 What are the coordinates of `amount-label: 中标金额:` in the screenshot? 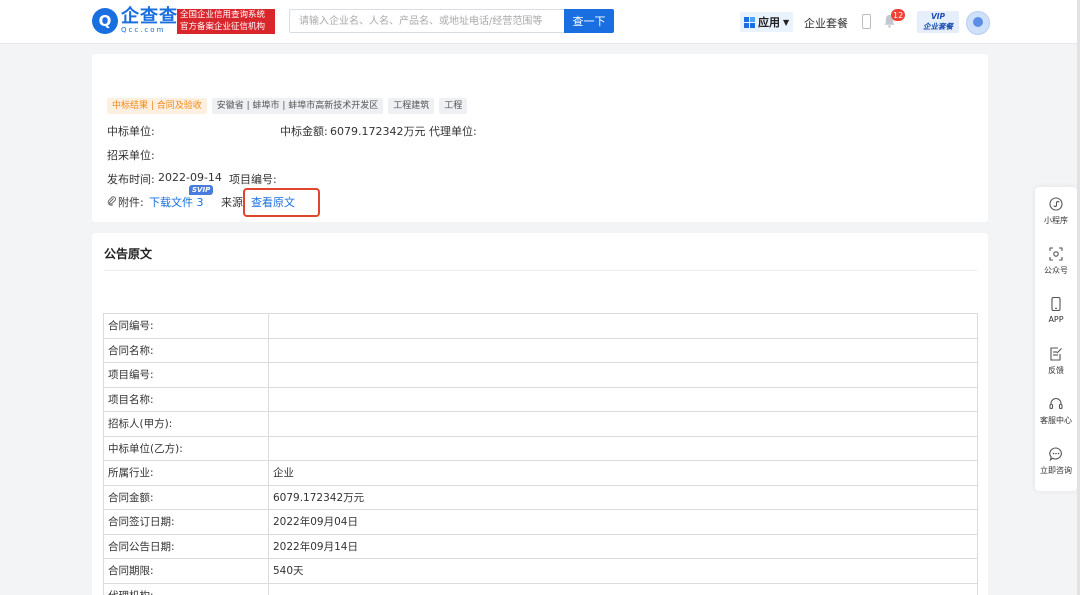 It's located at (304, 131).